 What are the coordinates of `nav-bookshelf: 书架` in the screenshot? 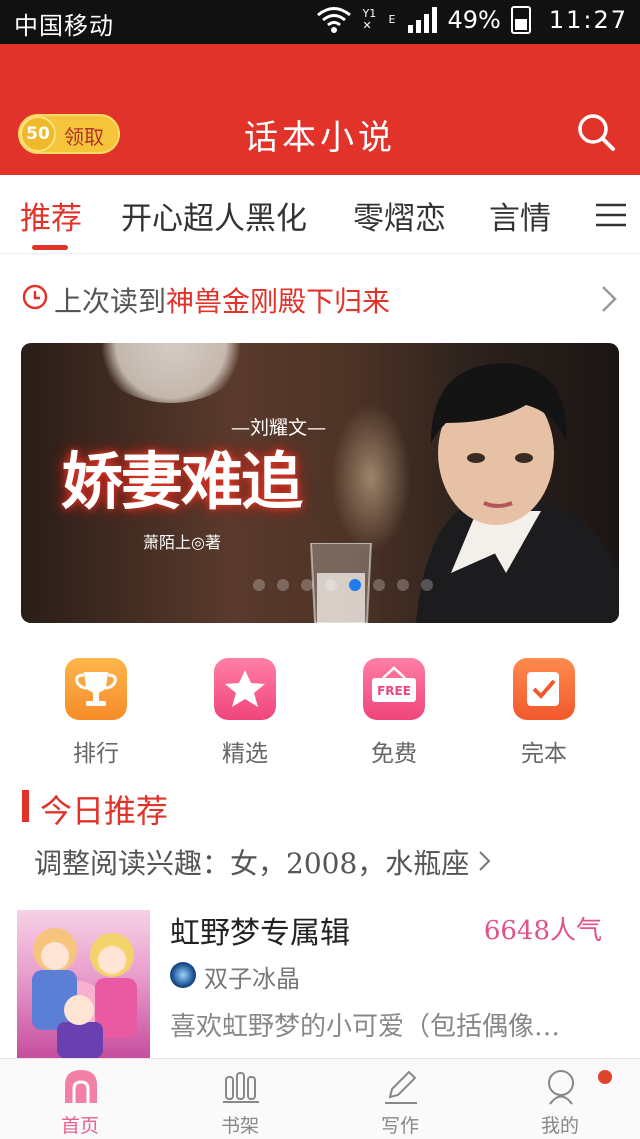 It's located at (240, 1099).